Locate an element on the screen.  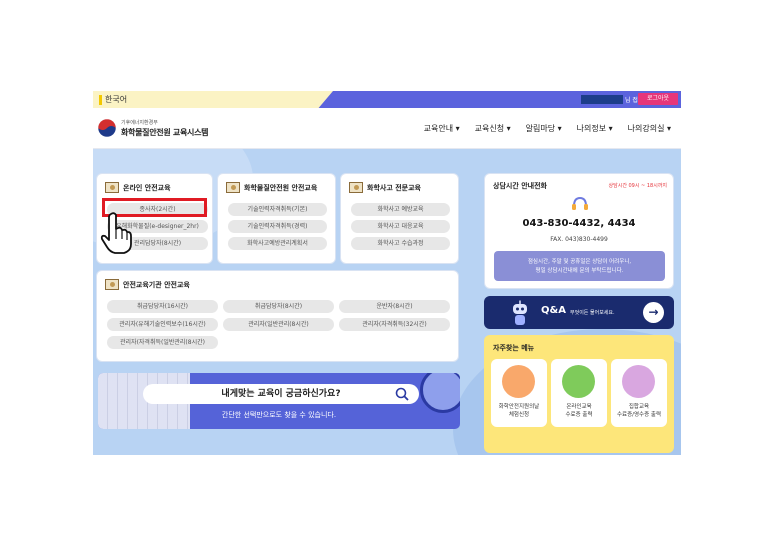
institute-item-career: 기술인력자격취득(경력) is located at coordinates (277, 226).